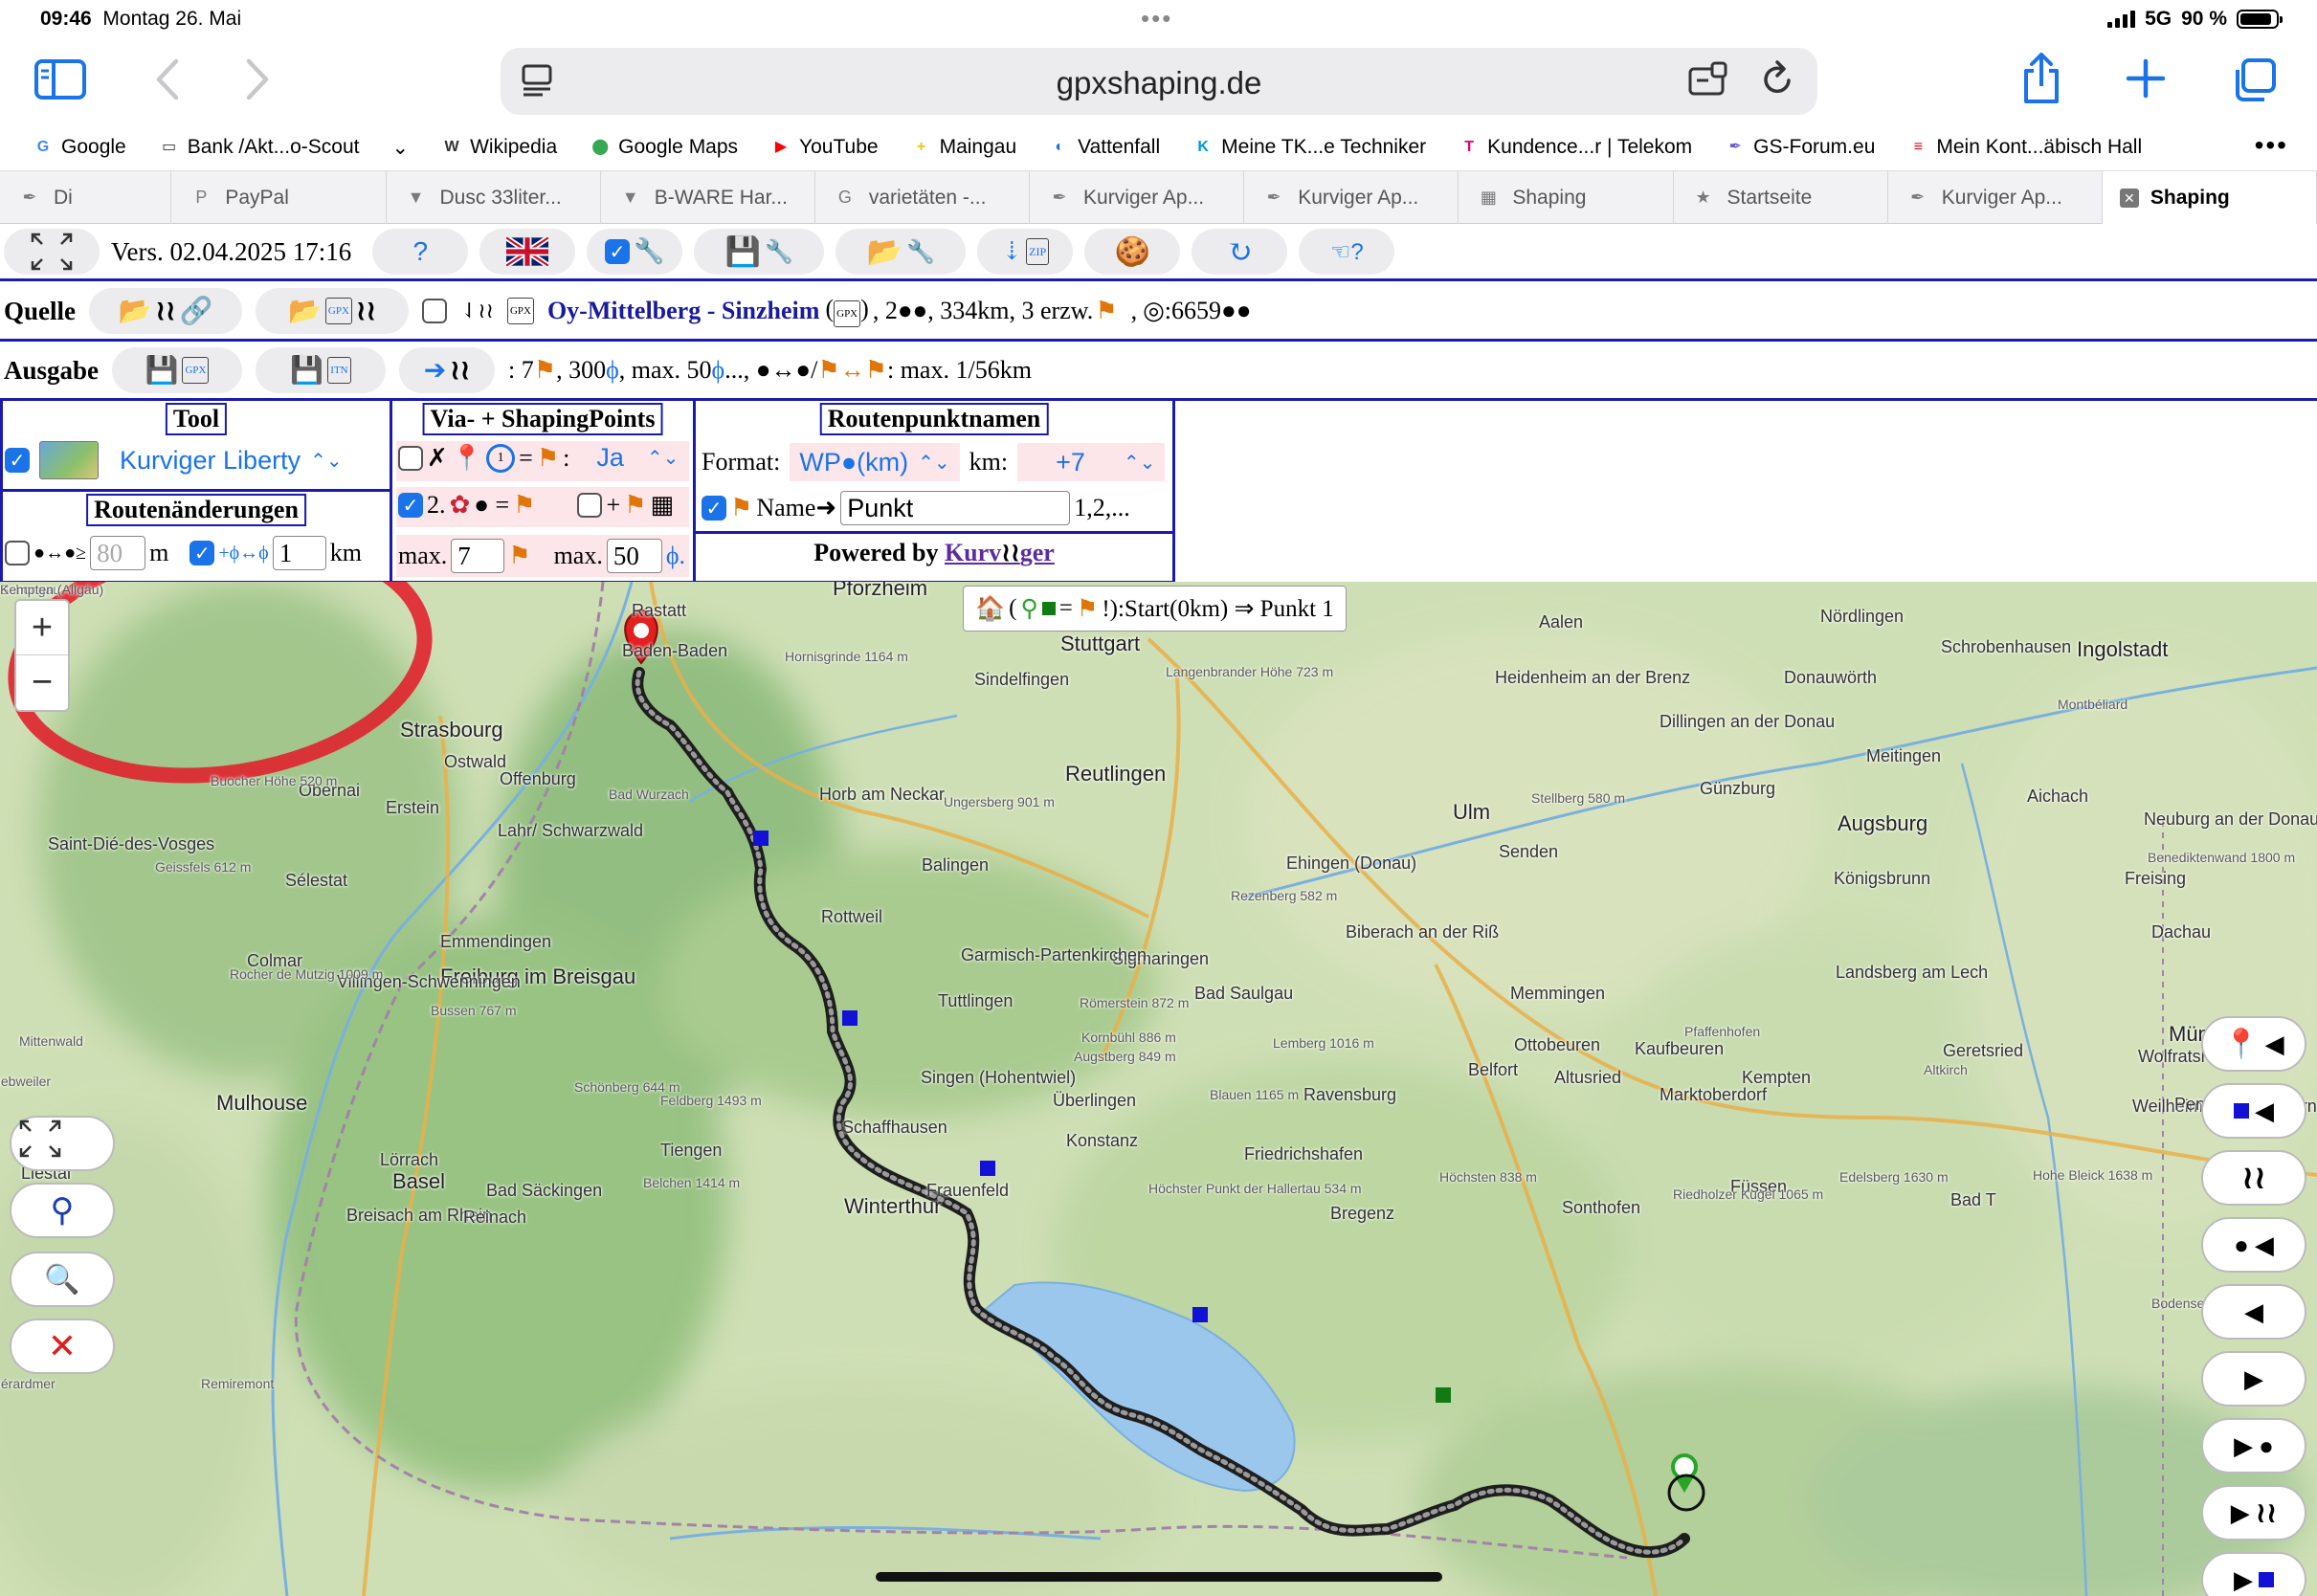 The image size is (2317, 1596). I want to click on browser-tab: ✒ Di, so click(86, 198).